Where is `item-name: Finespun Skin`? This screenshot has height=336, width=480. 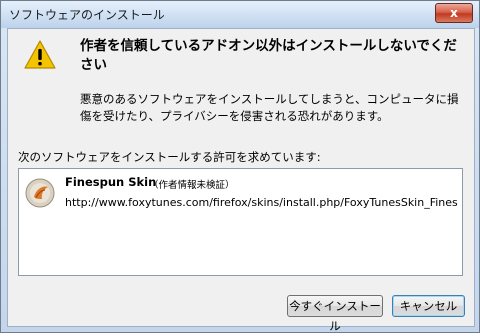 item-name: Finespun Skin is located at coordinates (111, 182).